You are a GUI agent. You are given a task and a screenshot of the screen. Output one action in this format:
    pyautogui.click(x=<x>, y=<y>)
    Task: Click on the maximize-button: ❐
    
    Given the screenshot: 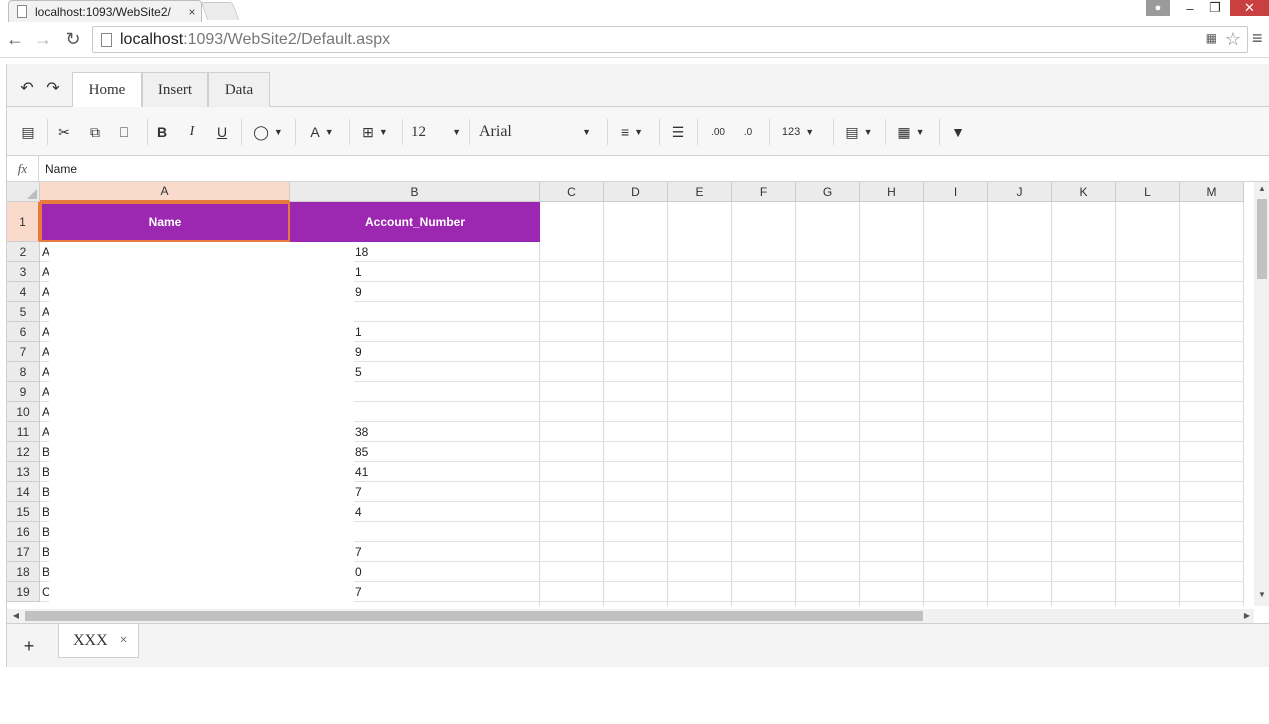 What is the action you would take?
    pyautogui.click(x=1215, y=8)
    